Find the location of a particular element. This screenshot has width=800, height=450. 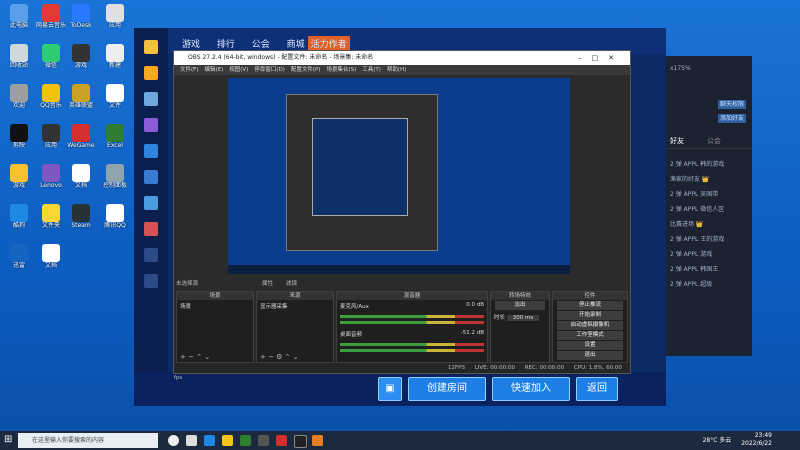

friend-row: 2 弹 APPL 王的游戏 is located at coordinates (709, 238).